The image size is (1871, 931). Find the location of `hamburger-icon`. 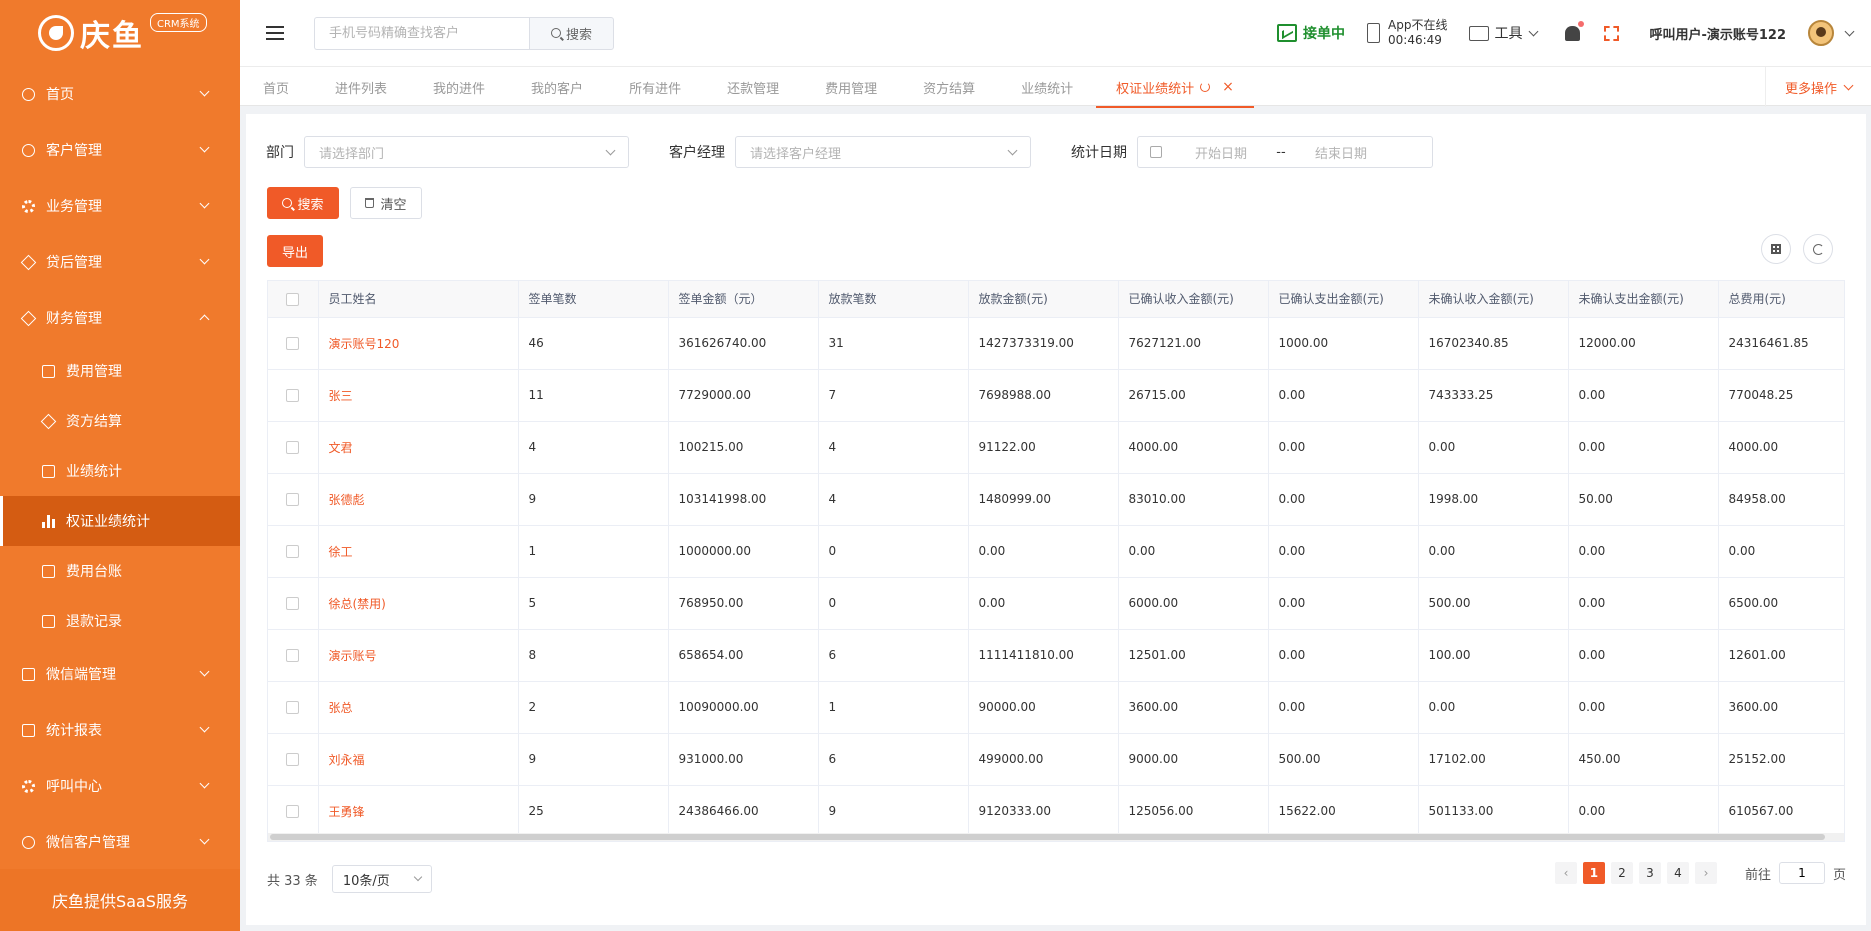

hamburger-icon is located at coordinates (275, 33).